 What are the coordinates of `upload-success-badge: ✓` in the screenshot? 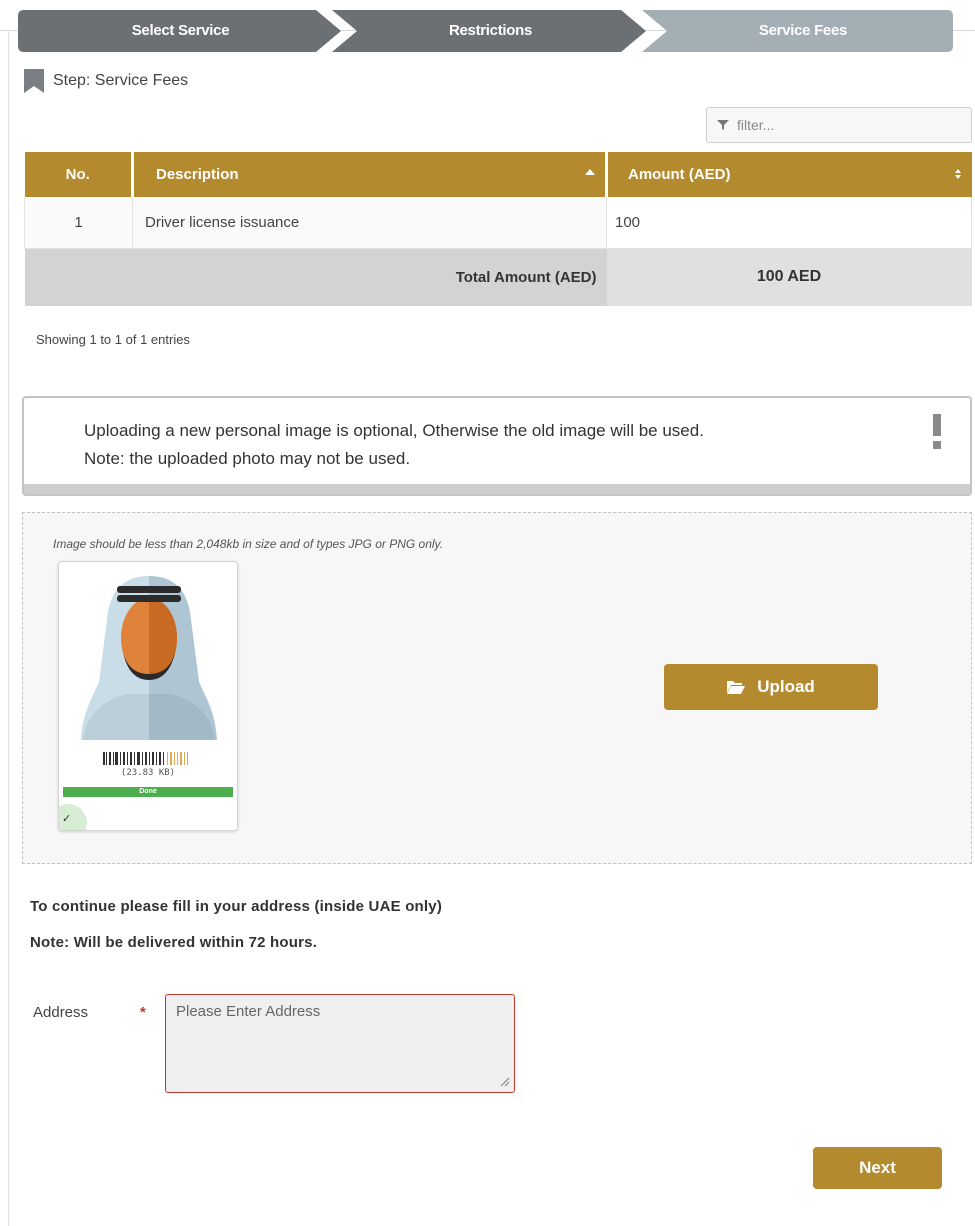 It's located at (73, 817).